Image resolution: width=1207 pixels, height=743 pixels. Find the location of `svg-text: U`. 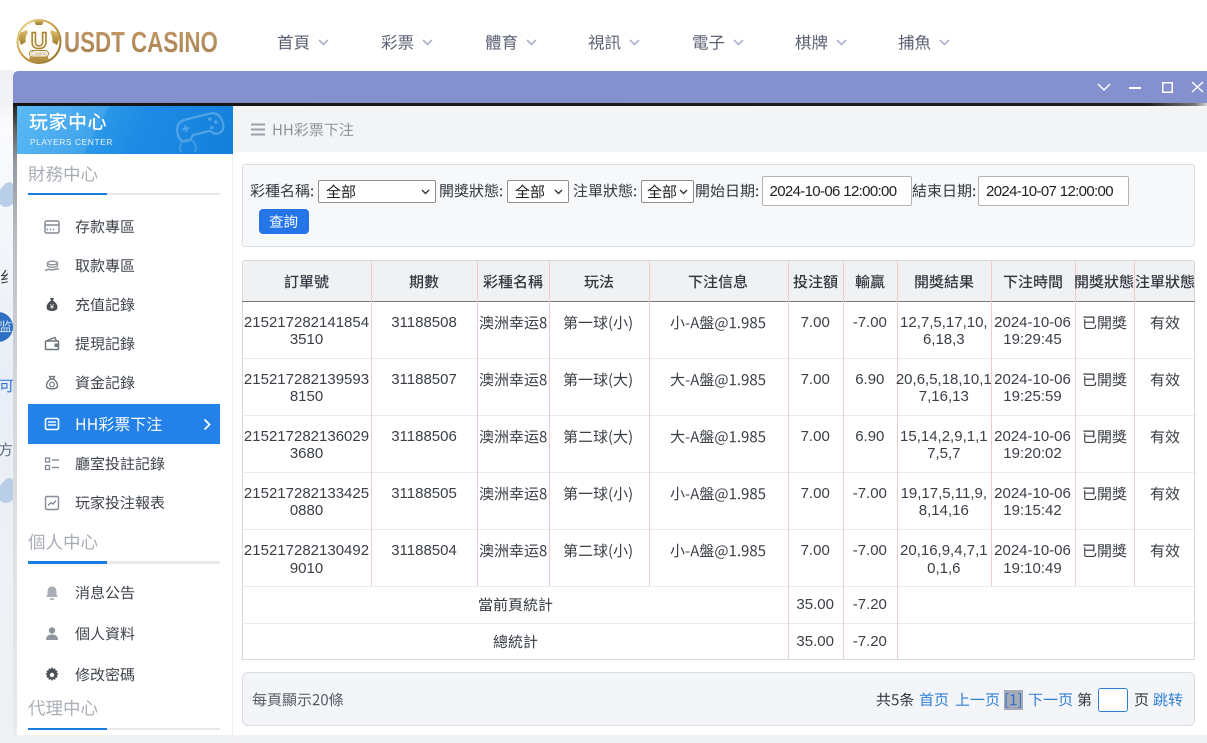

svg-text: U is located at coordinates (39, 41).